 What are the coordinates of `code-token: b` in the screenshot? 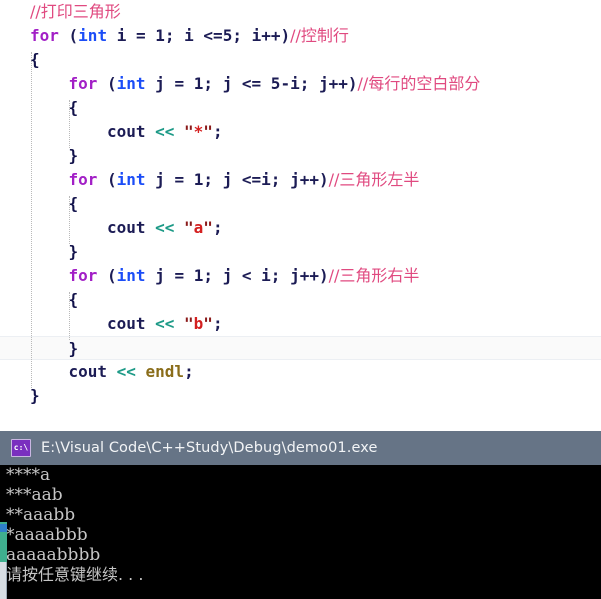 It's located at (198, 323).